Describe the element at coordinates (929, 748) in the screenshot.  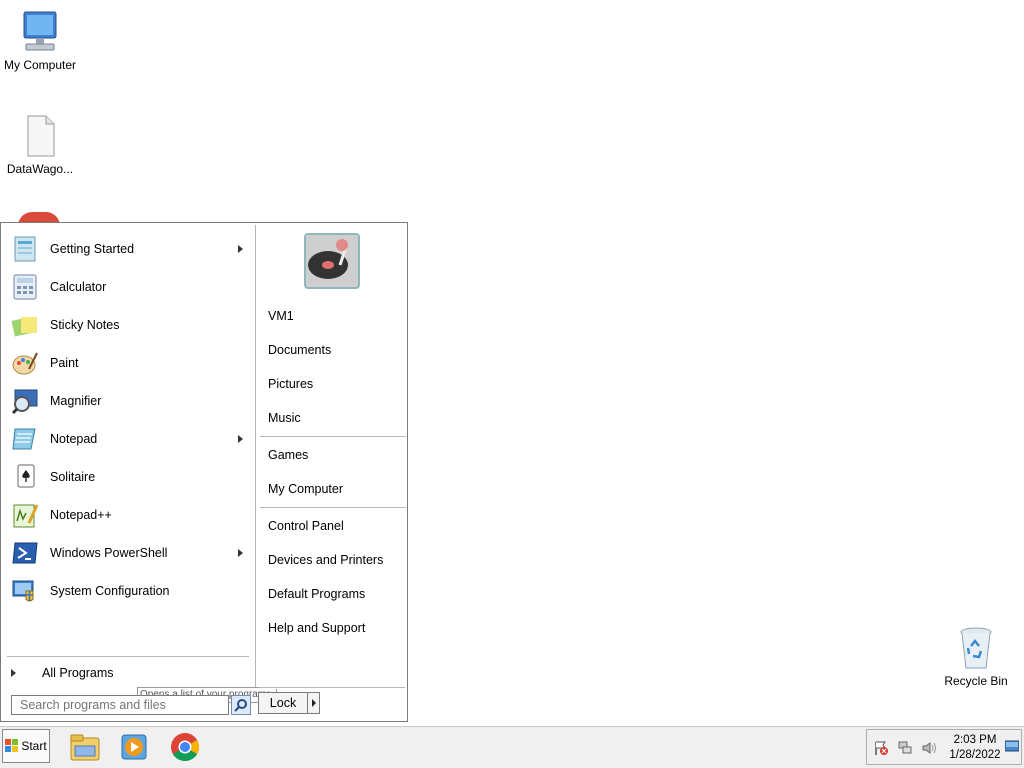
I see `volume-icon` at that location.